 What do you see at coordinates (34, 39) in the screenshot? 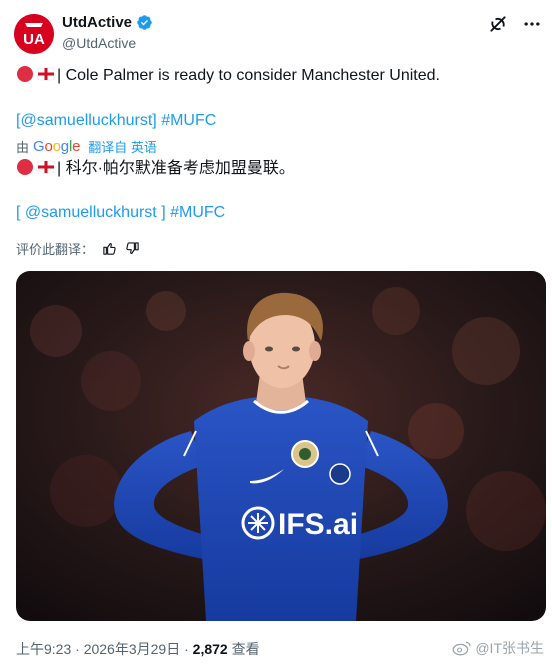
I see `svg-text: UA` at bounding box center [34, 39].